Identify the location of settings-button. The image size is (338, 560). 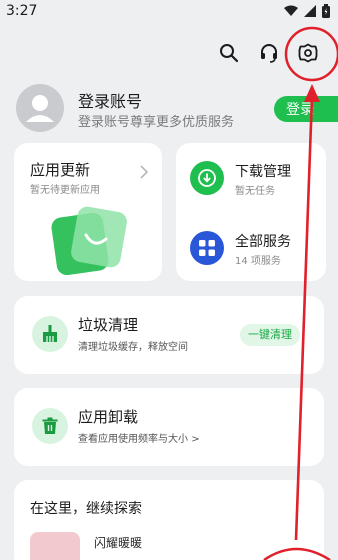
(308, 53).